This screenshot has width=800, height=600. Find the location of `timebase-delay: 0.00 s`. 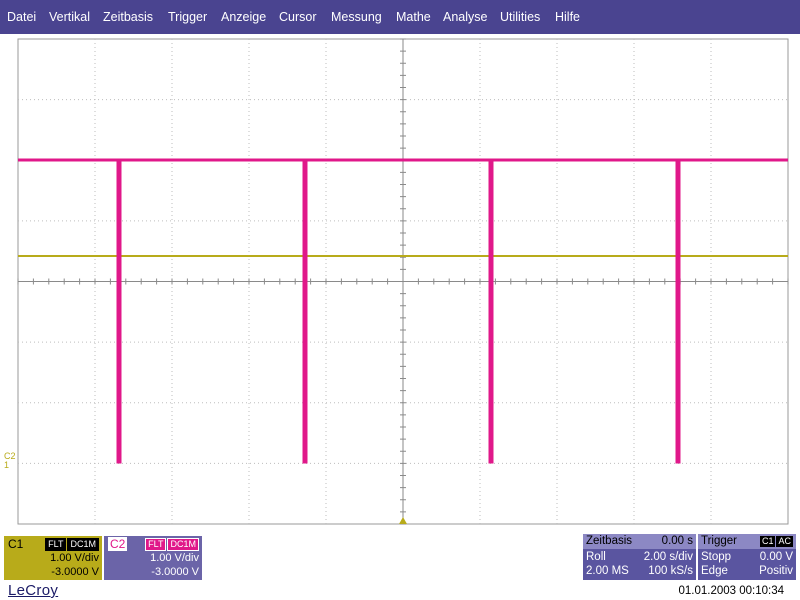

timebase-delay: 0.00 s is located at coordinates (677, 541).